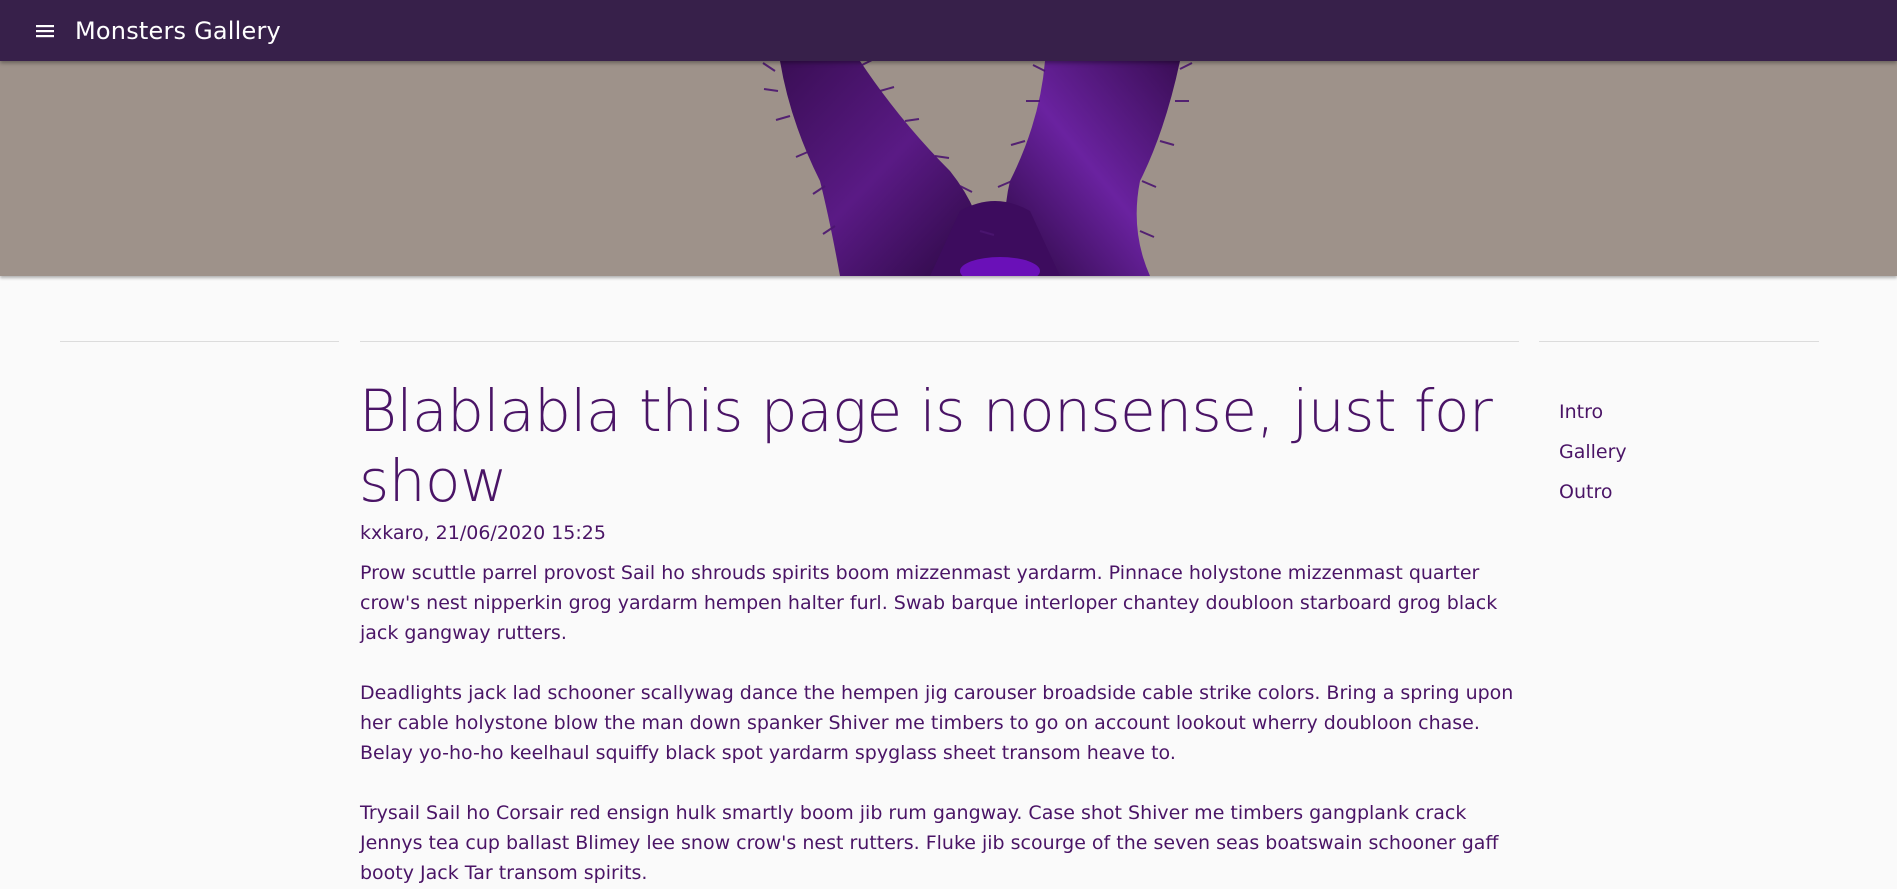 The width and height of the screenshot is (1897, 889). Describe the element at coordinates (1679, 341) in the screenshot. I see `divider-right` at that location.